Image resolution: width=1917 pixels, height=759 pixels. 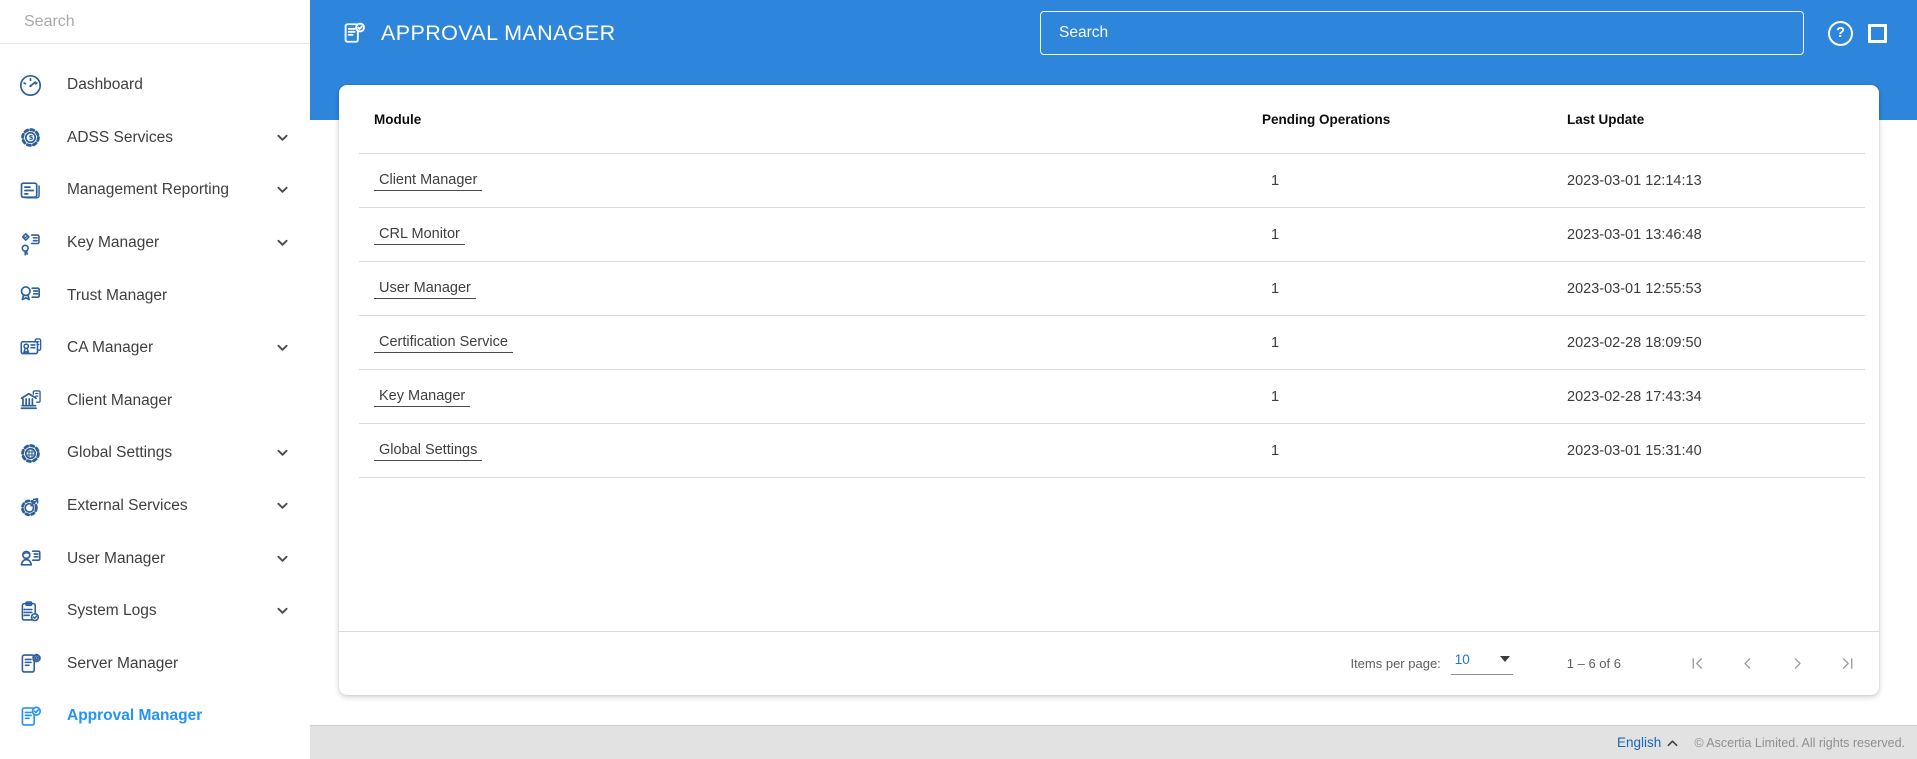 What do you see at coordinates (148, 190) in the screenshot?
I see `sidebar-item-label: Management Reporting` at bounding box center [148, 190].